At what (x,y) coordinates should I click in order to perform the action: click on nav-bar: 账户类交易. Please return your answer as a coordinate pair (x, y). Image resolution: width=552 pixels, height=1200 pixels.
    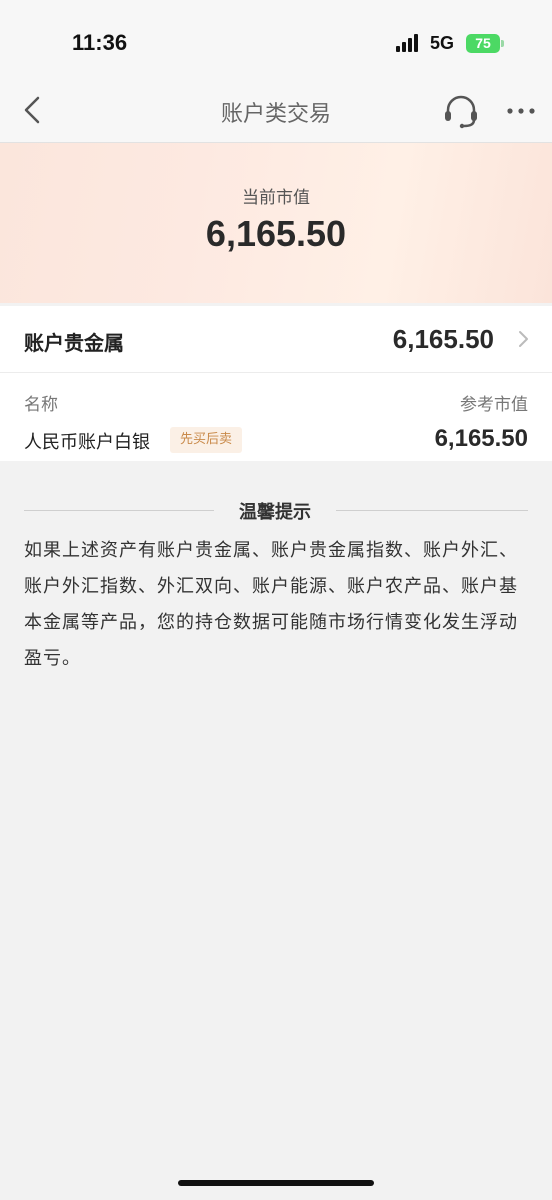
    Looking at the image, I should click on (276, 111).